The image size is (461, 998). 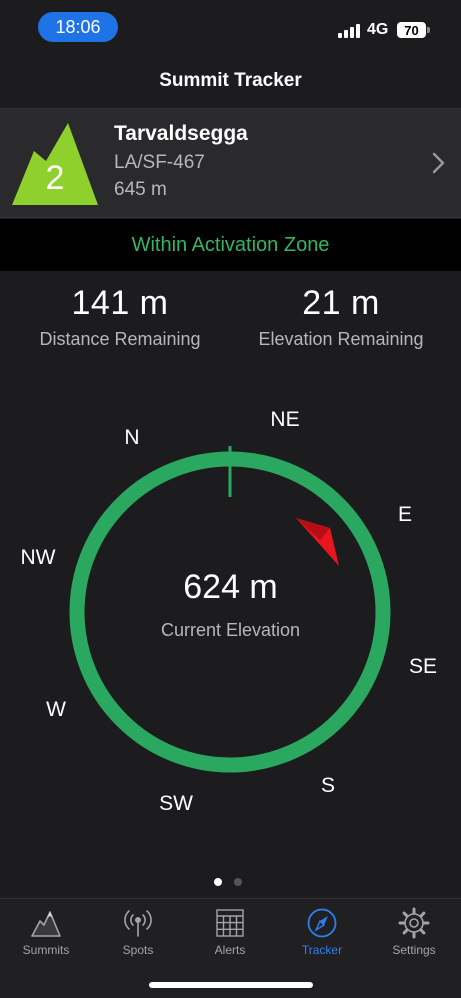 I want to click on network-type: 4G, so click(x=378, y=29).